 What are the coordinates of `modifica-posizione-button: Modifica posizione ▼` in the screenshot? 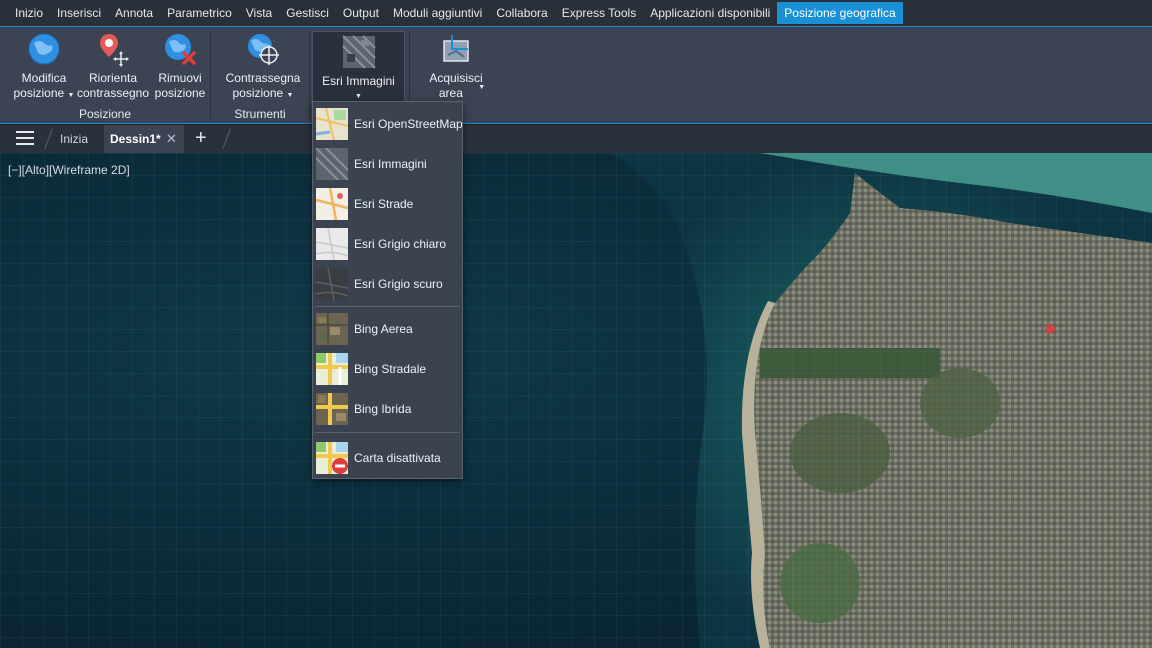 It's located at (44, 67).